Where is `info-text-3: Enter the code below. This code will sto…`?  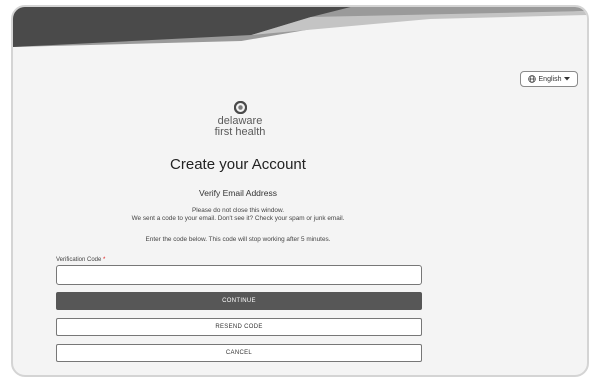 info-text-3: Enter the code below. This code will sto… is located at coordinates (238, 239).